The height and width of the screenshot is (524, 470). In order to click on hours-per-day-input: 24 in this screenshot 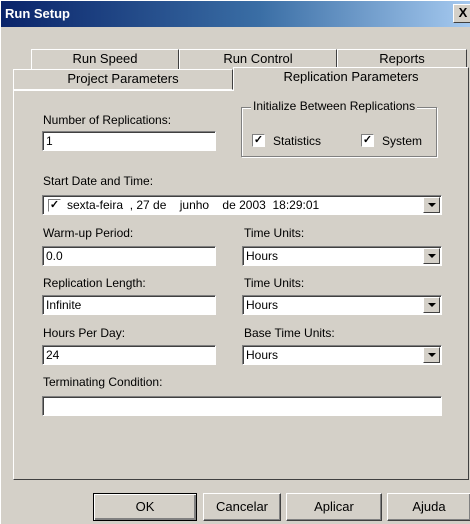, I will do `click(129, 355)`.